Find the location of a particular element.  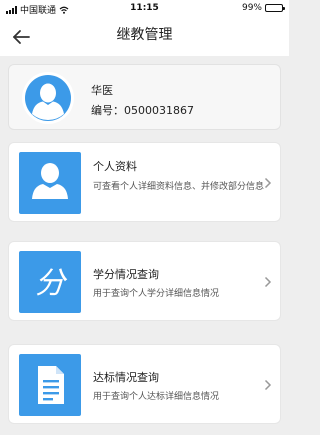

document-icon is located at coordinates (50, 385).